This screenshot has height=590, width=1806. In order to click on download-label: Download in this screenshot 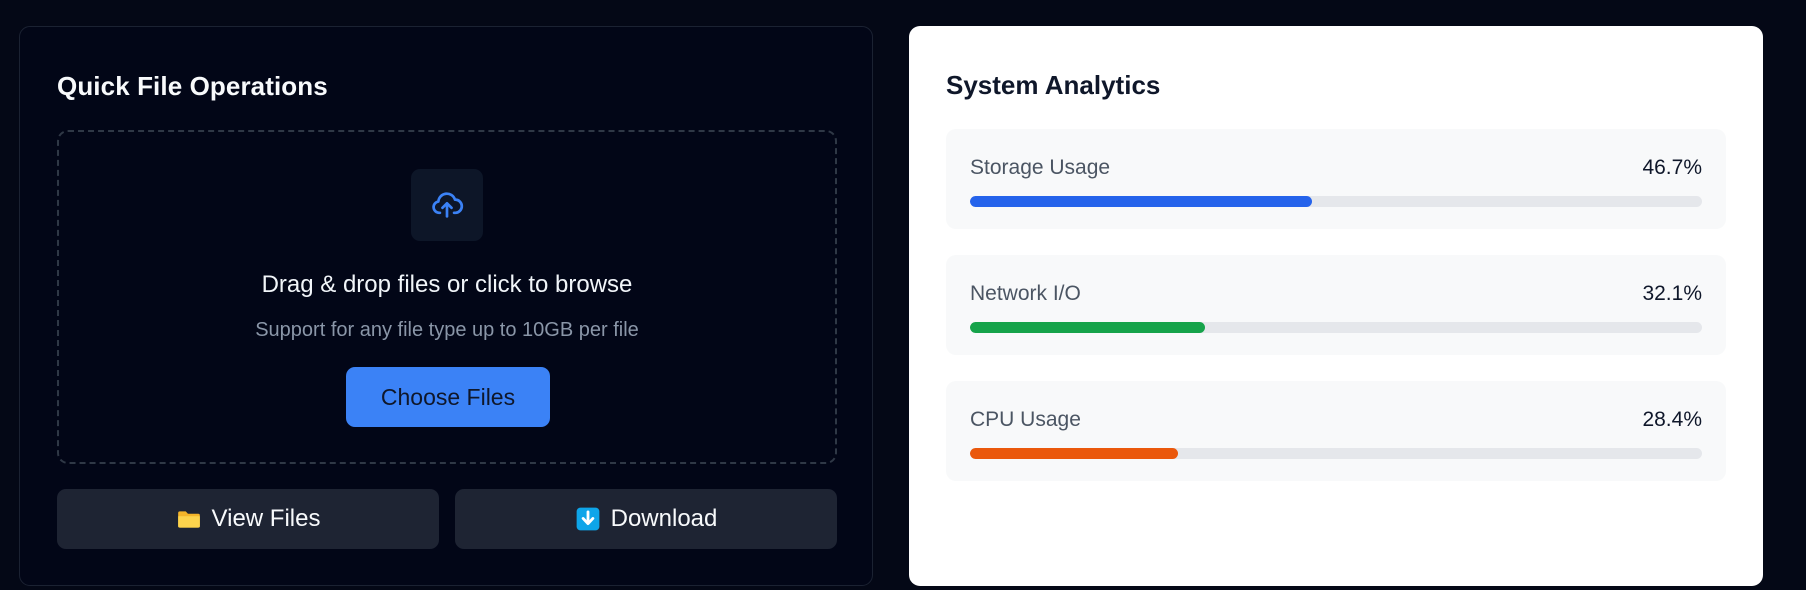, I will do `click(664, 518)`.